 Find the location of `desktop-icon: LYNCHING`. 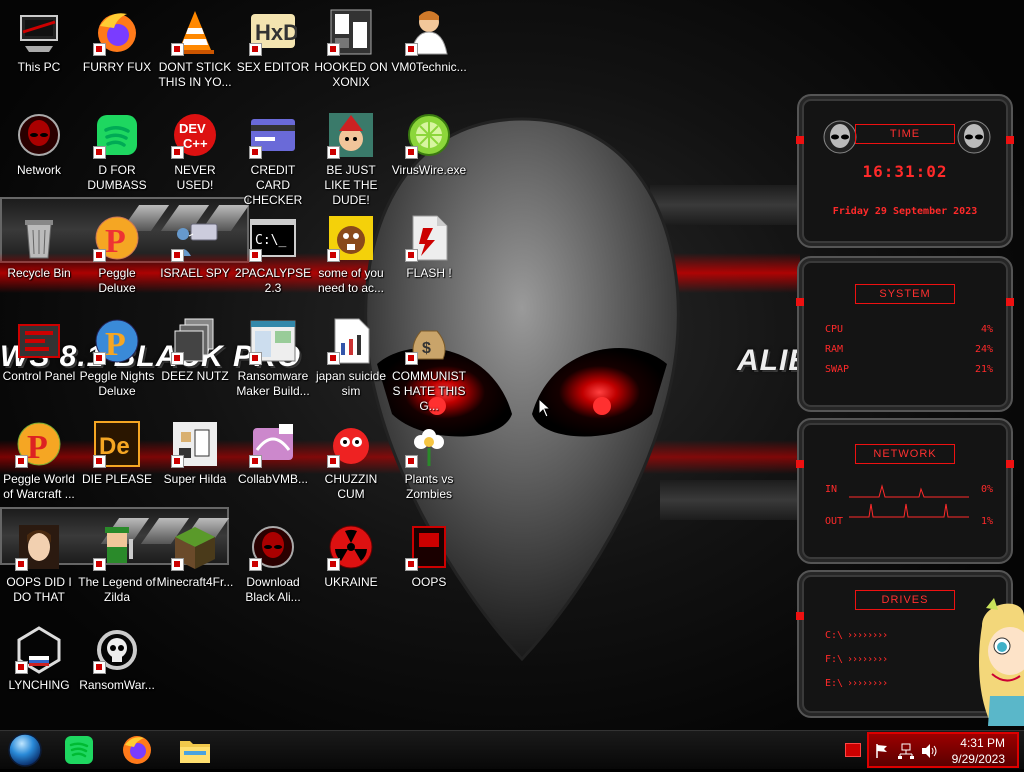

desktop-icon: LYNCHING is located at coordinates (39, 670).